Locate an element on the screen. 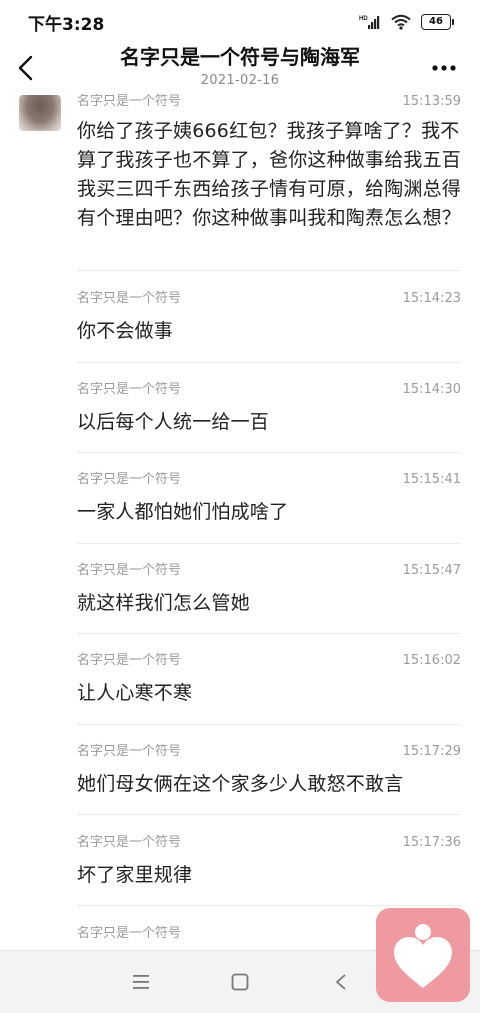 This screenshot has width=480, height=1013. nav-back-button is located at coordinates (341, 982).